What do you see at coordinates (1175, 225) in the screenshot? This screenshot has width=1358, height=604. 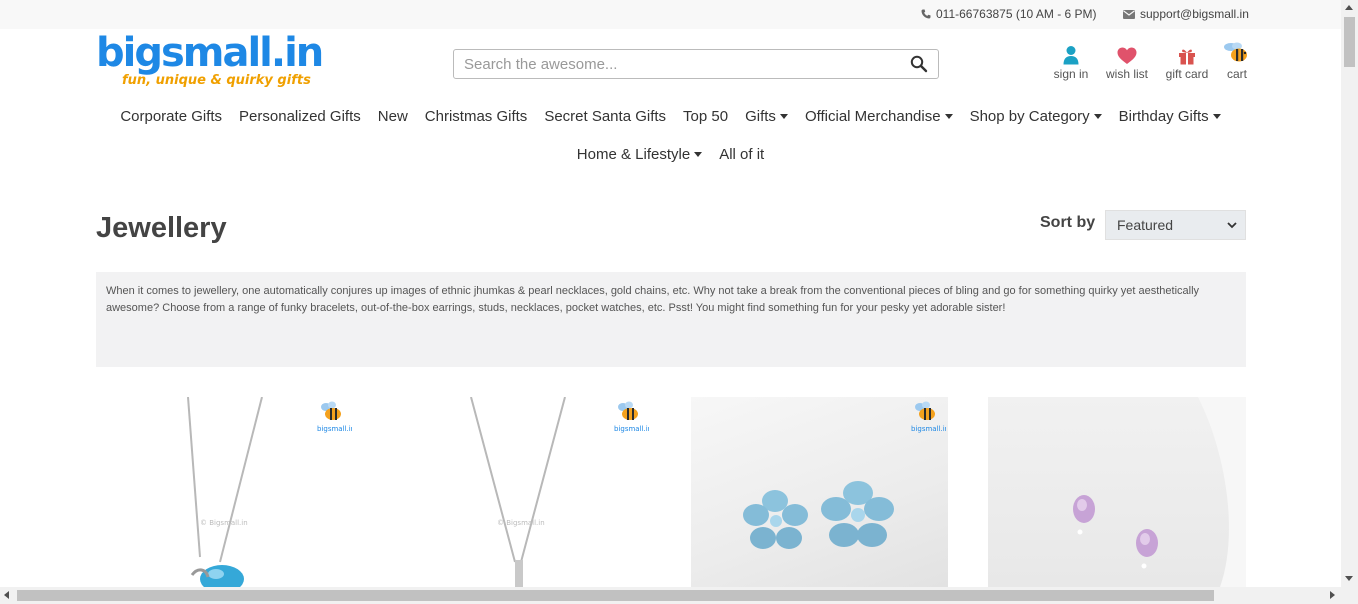 I see `sort-select: Featured` at bounding box center [1175, 225].